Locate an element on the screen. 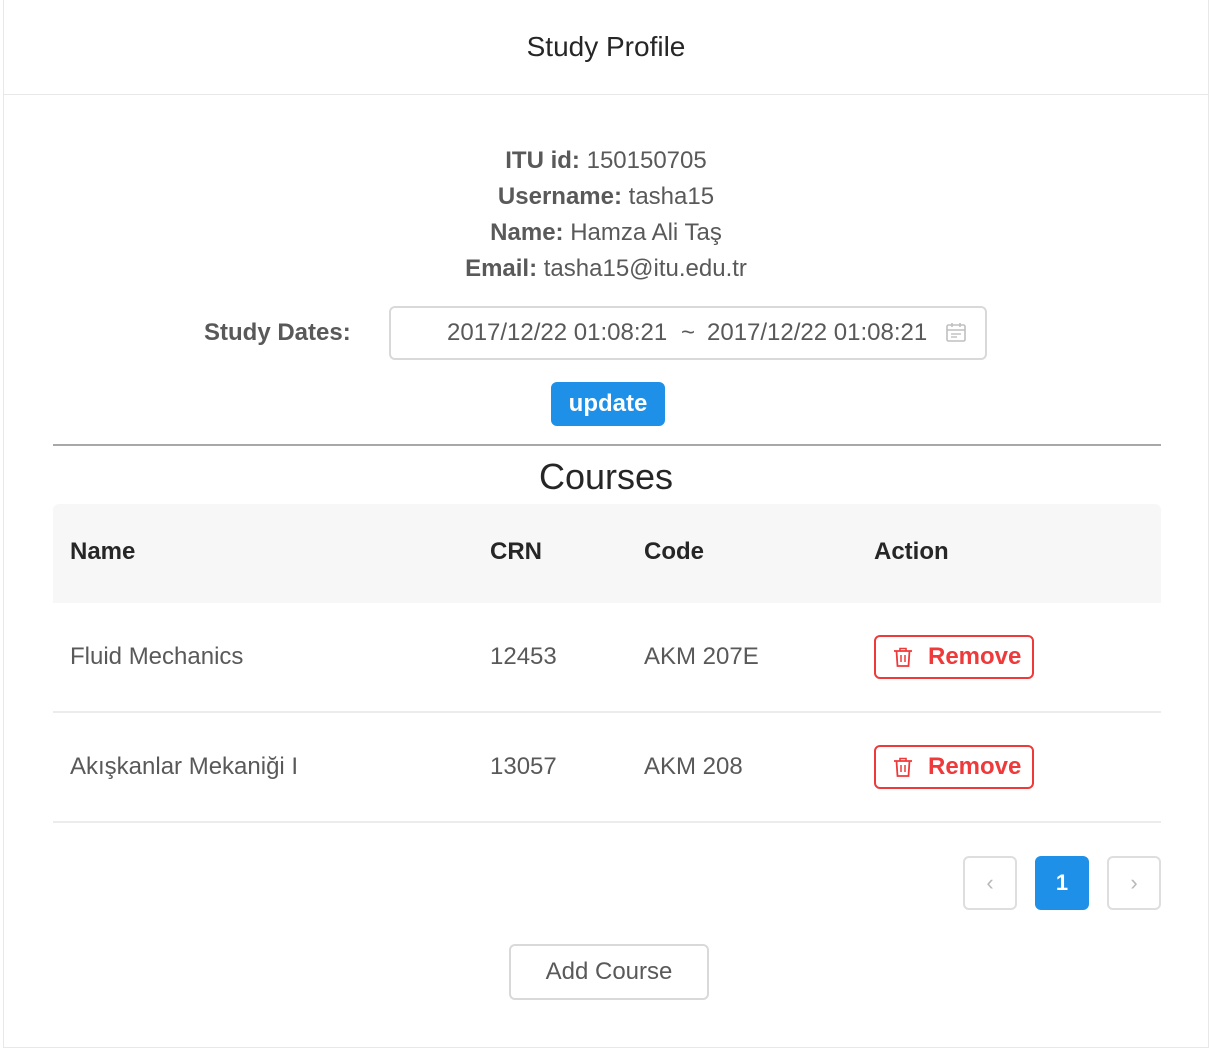  username-line: Username: tasha15 is located at coordinates (606, 197).